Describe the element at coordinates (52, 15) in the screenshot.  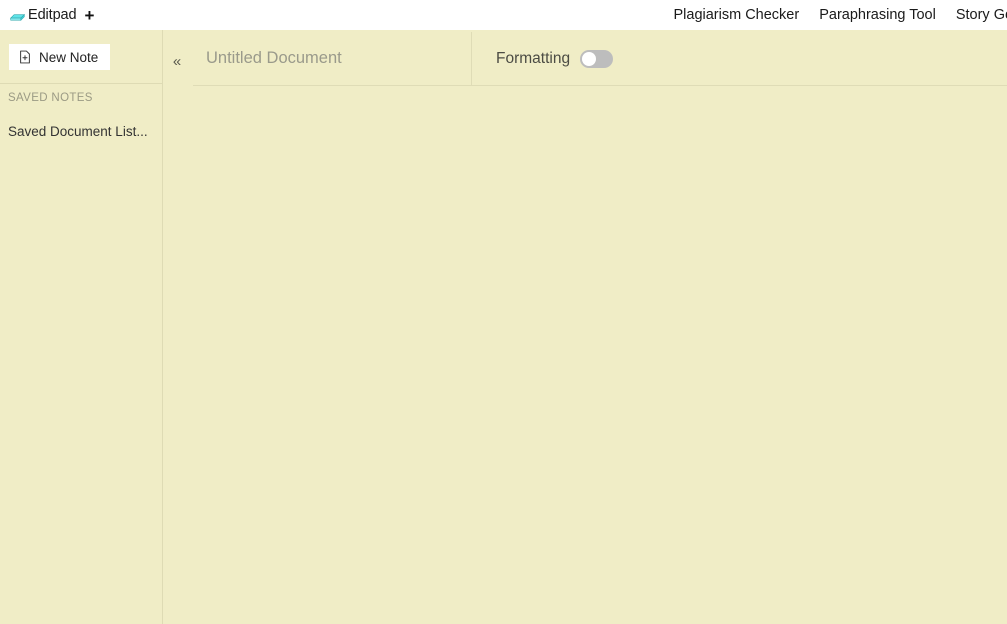
I see `brand-name: Editpad` at that location.